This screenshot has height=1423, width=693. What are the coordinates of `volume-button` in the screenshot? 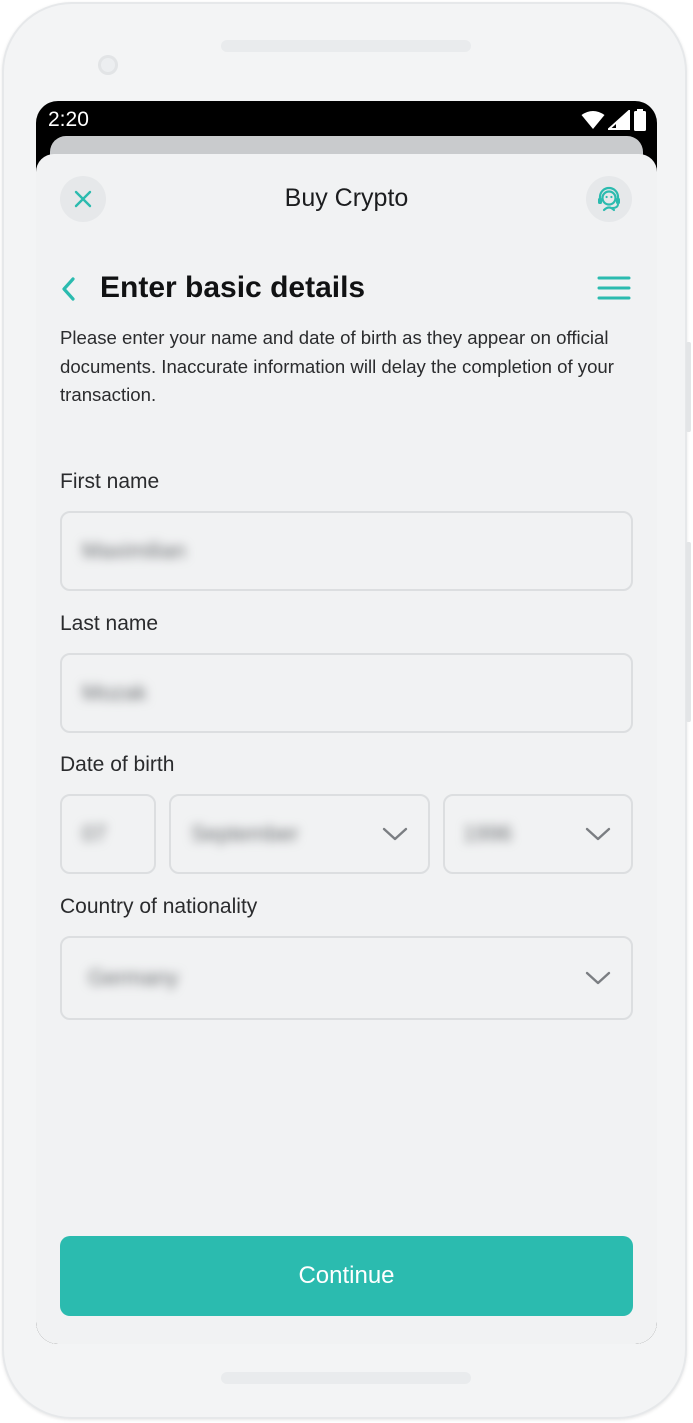 It's located at (688, 632).